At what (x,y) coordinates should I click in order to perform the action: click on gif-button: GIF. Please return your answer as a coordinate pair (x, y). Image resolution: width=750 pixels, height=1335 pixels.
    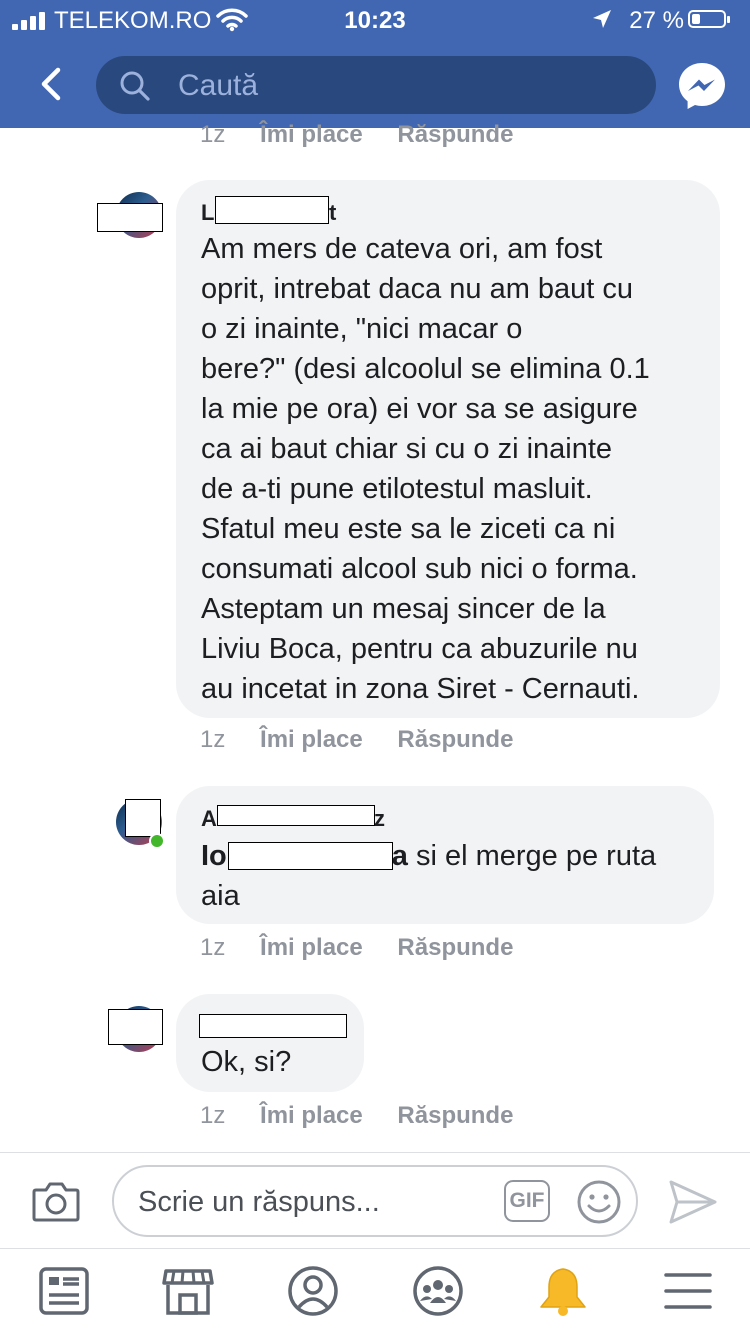
    Looking at the image, I should click on (527, 1201).